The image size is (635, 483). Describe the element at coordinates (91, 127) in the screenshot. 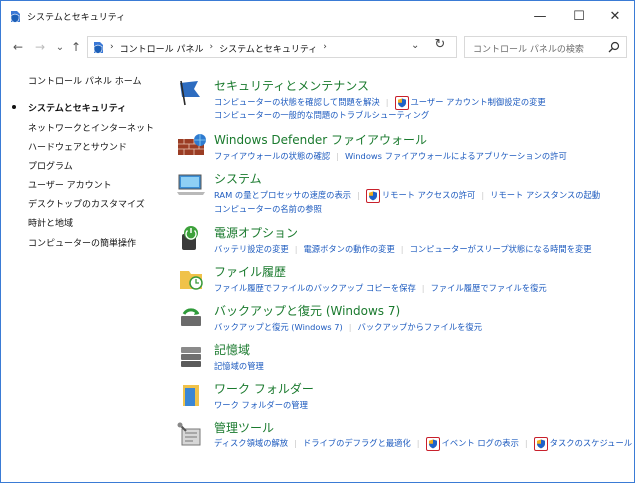

I see `sidebar-item-network: ネットワークとインターネット` at that location.